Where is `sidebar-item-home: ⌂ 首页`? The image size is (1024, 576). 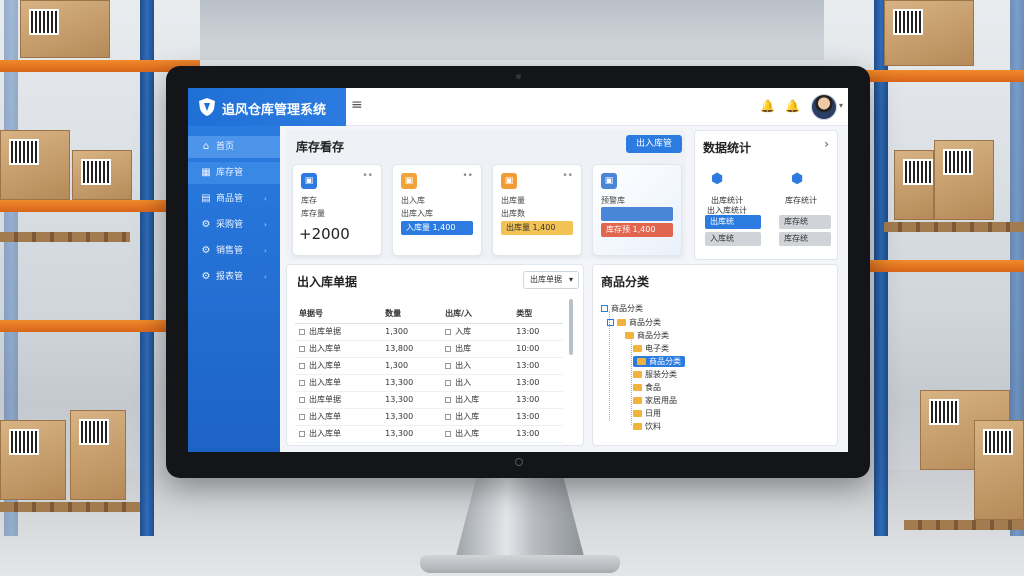
sidebar-item-home: ⌂ 首页 is located at coordinates (234, 147).